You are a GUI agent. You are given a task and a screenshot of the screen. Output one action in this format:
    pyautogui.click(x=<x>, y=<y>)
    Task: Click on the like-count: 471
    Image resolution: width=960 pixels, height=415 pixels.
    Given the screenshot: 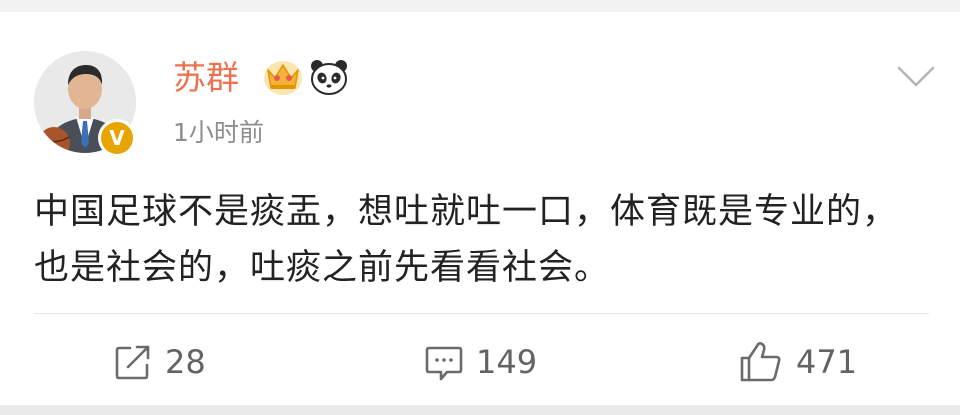 What is the action you would take?
    pyautogui.click(x=827, y=362)
    